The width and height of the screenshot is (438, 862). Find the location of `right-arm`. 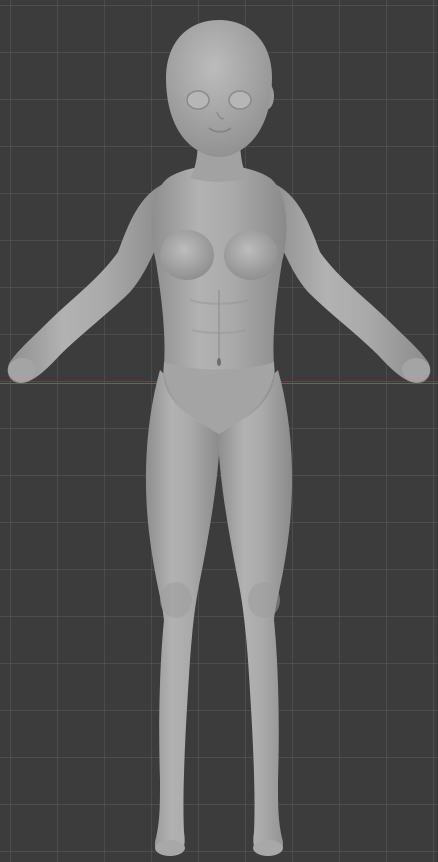

right-arm is located at coordinates (350, 283).